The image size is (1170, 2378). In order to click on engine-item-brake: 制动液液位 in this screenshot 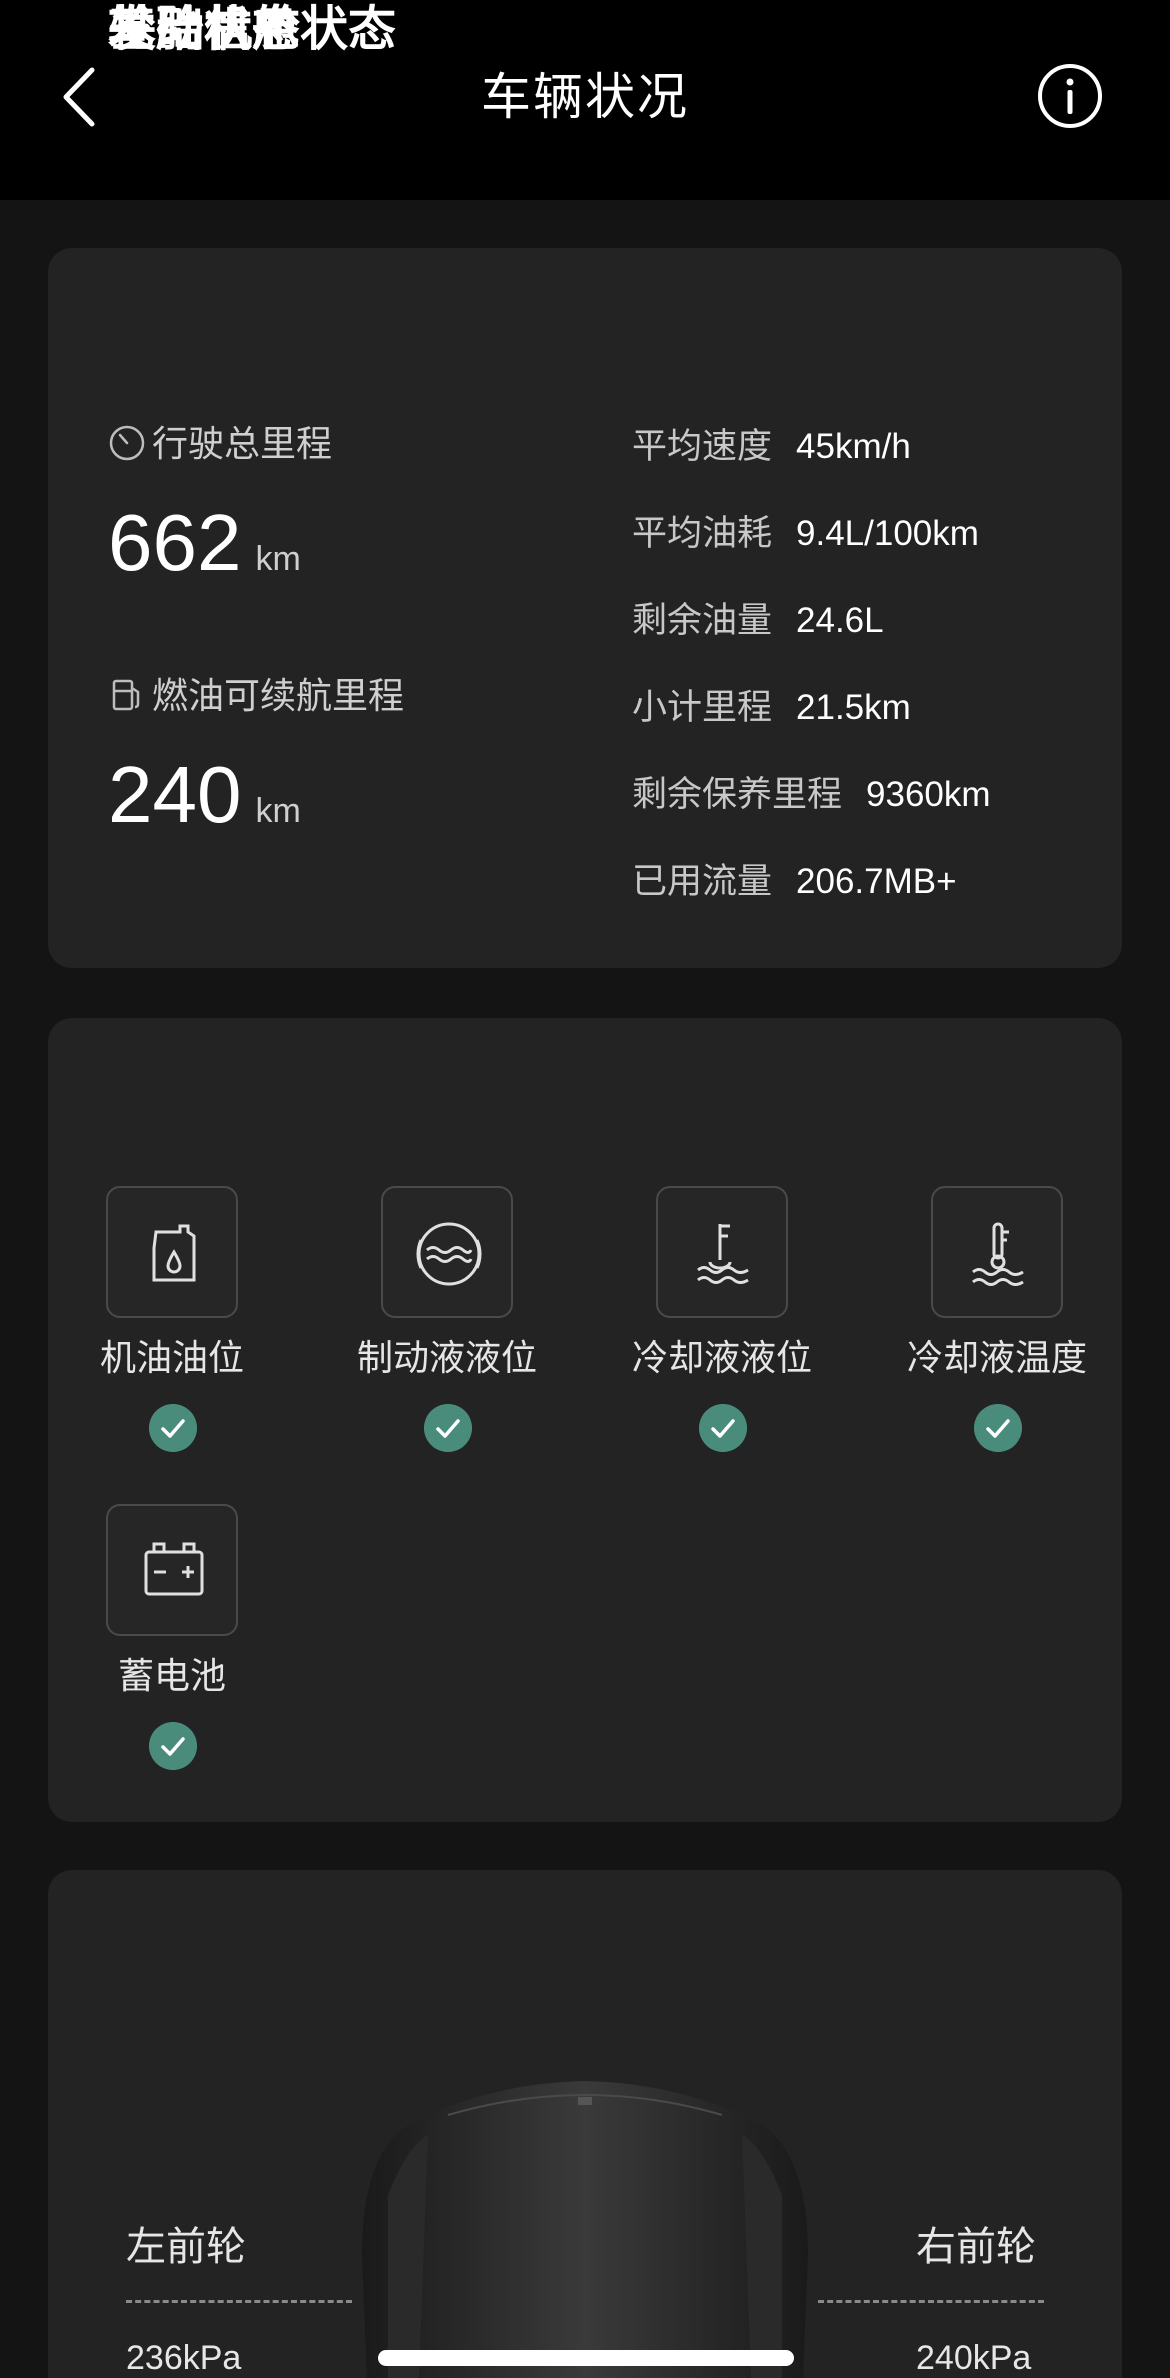, I will do `click(447, 1326)`.